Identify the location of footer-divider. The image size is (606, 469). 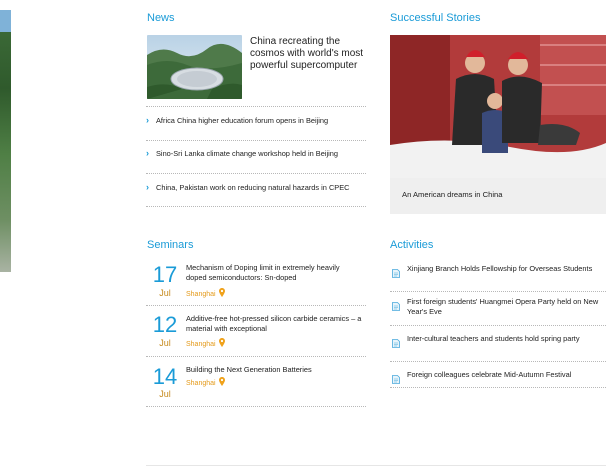
(376, 465).